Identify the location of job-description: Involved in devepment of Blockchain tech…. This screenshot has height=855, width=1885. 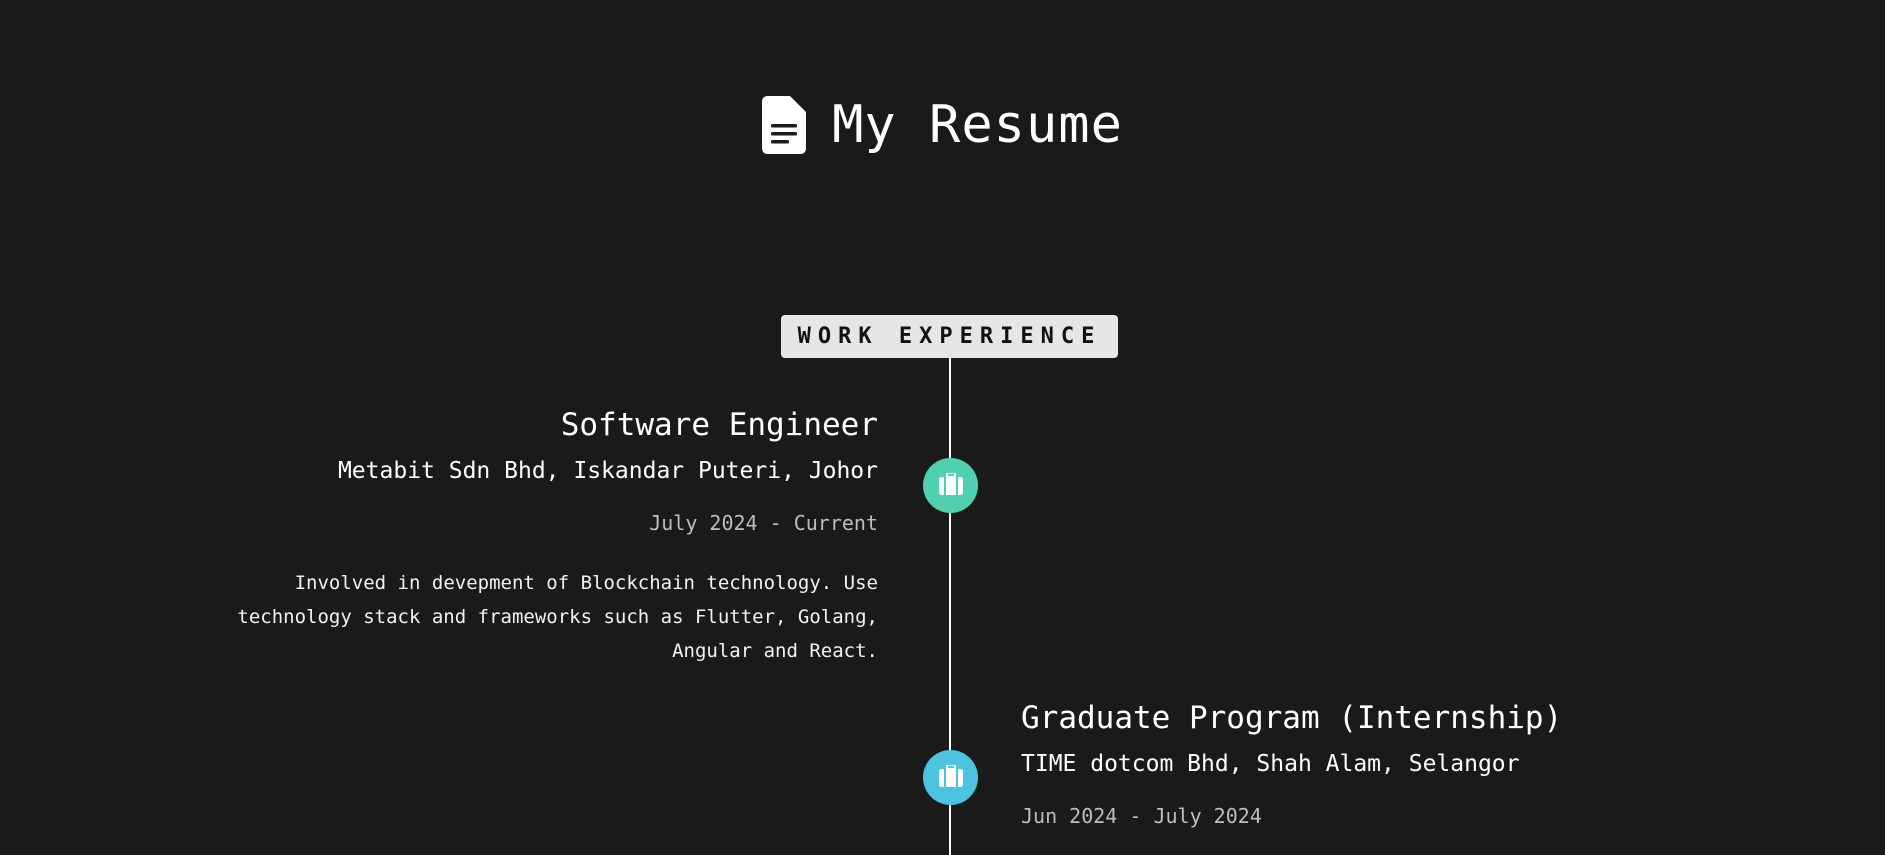
(557, 617).